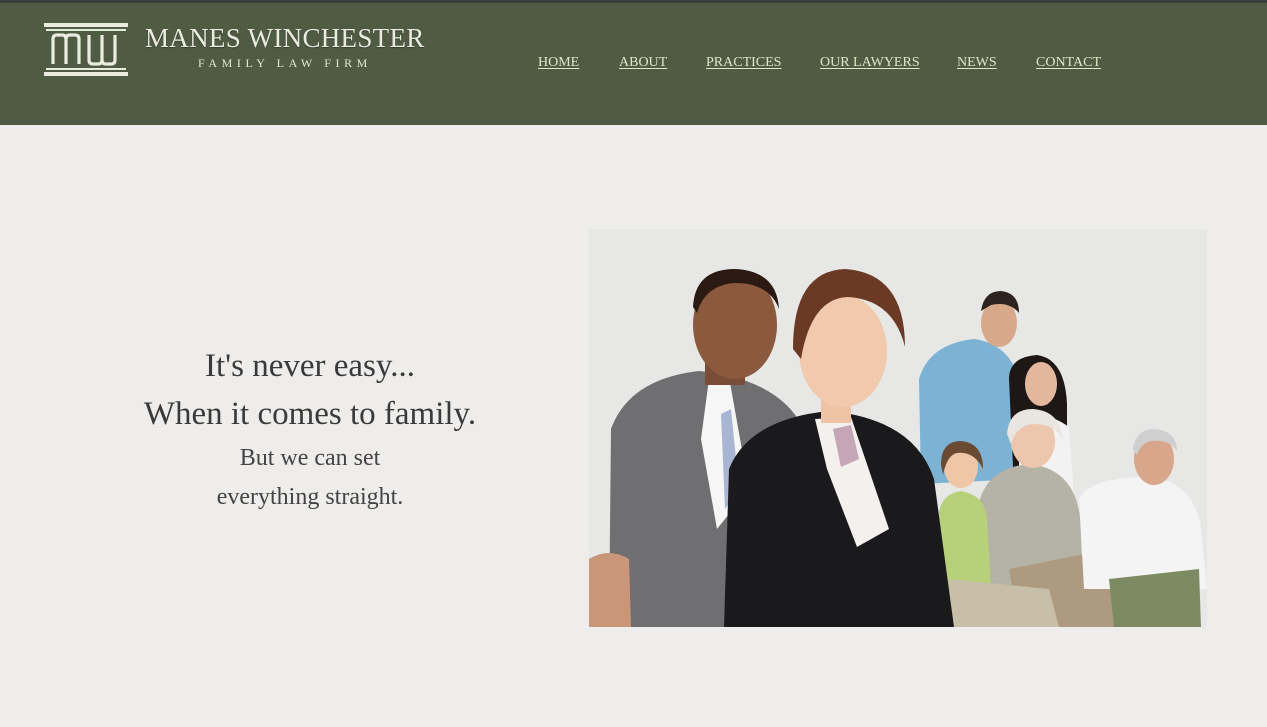 This screenshot has width=1267, height=727. Describe the element at coordinates (870, 63) in the screenshot. I see `nav-our-lawyers: OUR LAWYERS` at that location.